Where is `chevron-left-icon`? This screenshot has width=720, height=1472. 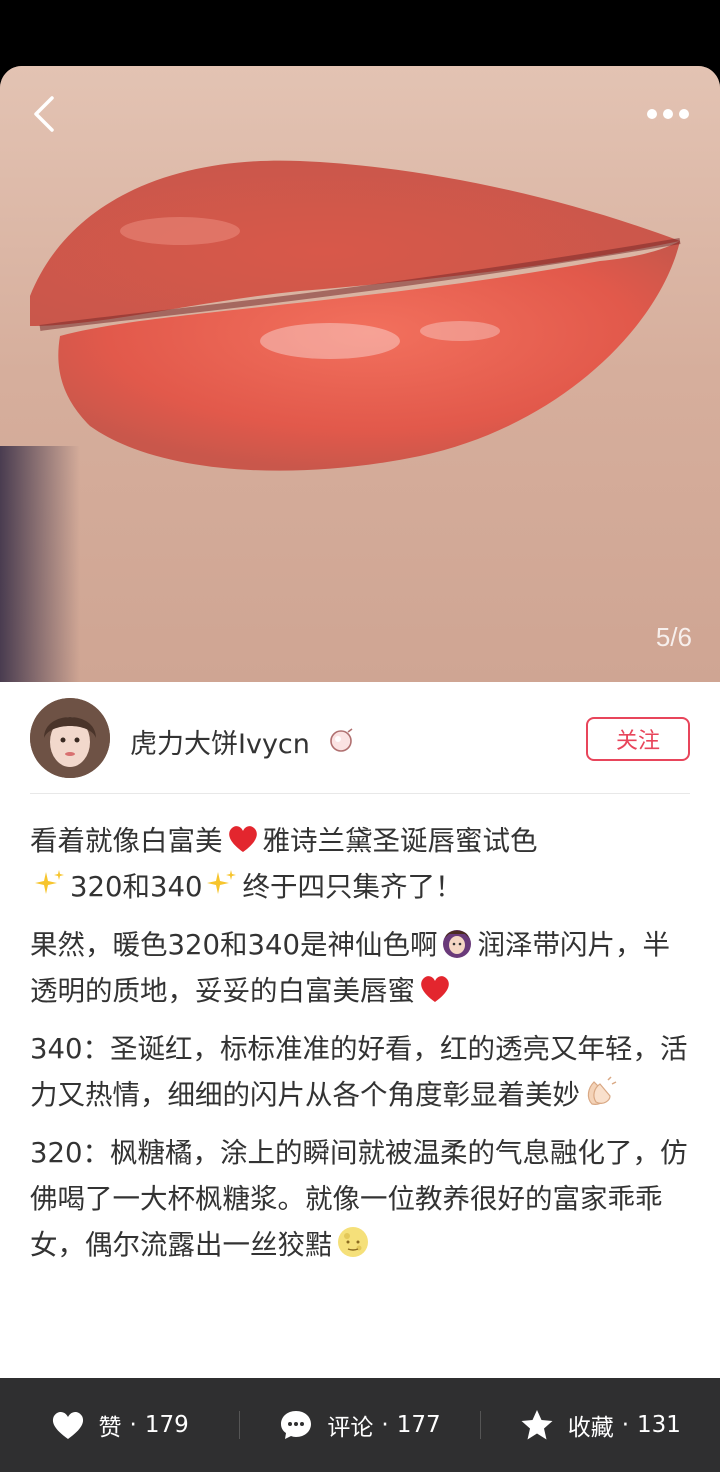 chevron-left-icon is located at coordinates (44, 114).